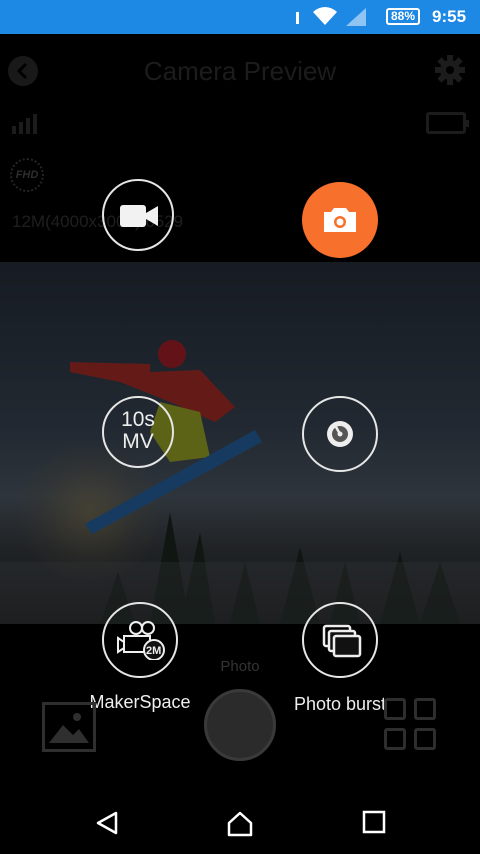  I want to click on status-bar: 88% 9:55, so click(240, 17).